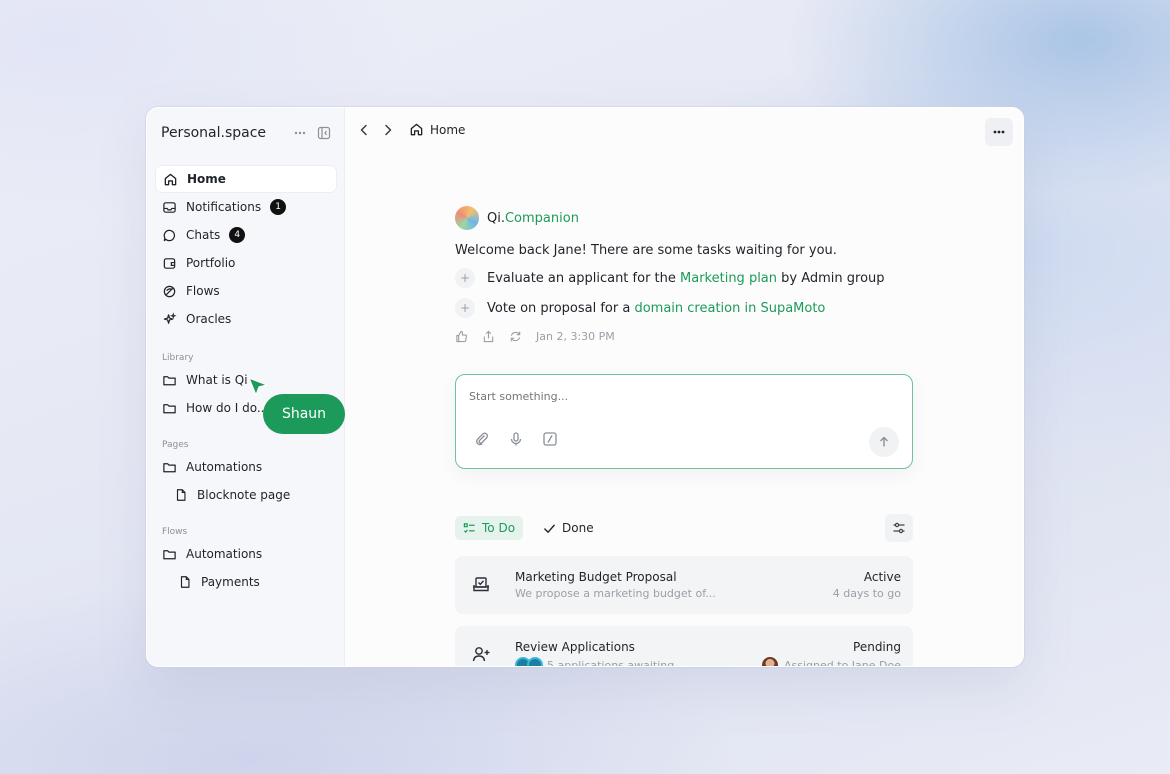 The width and height of the screenshot is (1170, 774). Describe the element at coordinates (246, 263) in the screenshot. I see `nav-item-portfolio: Portfolio` at that location.